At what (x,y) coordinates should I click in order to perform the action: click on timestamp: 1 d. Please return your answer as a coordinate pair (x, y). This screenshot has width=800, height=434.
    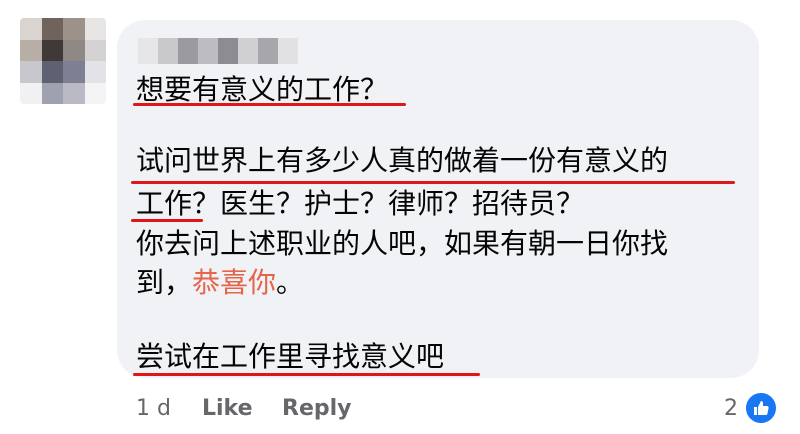
    Looking at the image, I should click on (153, 409).